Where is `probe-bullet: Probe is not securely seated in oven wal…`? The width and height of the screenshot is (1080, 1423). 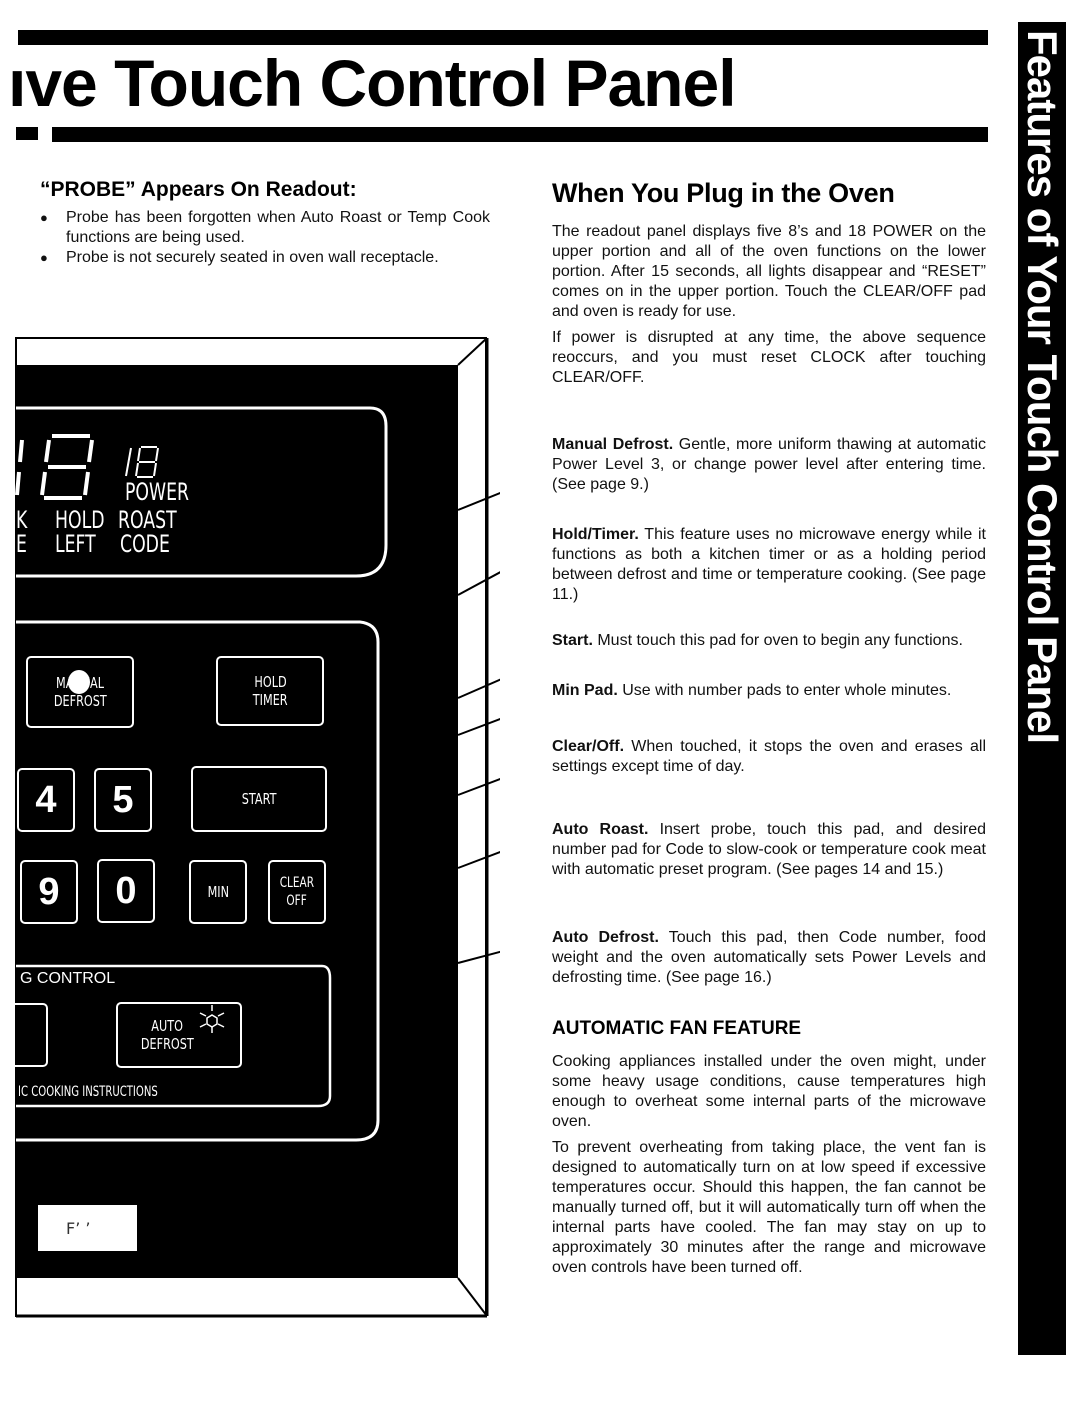
probe-bullet: Probe is not securely seated in oven wal… is located at coordinates (265, 258).